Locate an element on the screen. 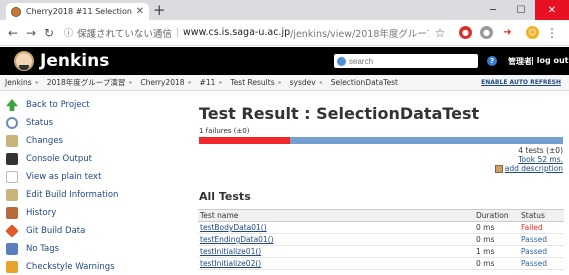 The width and height of the screenshot is (569, 275). table-row: testEndingData01() 0 ms Passed is located at coordinates (381, 239).